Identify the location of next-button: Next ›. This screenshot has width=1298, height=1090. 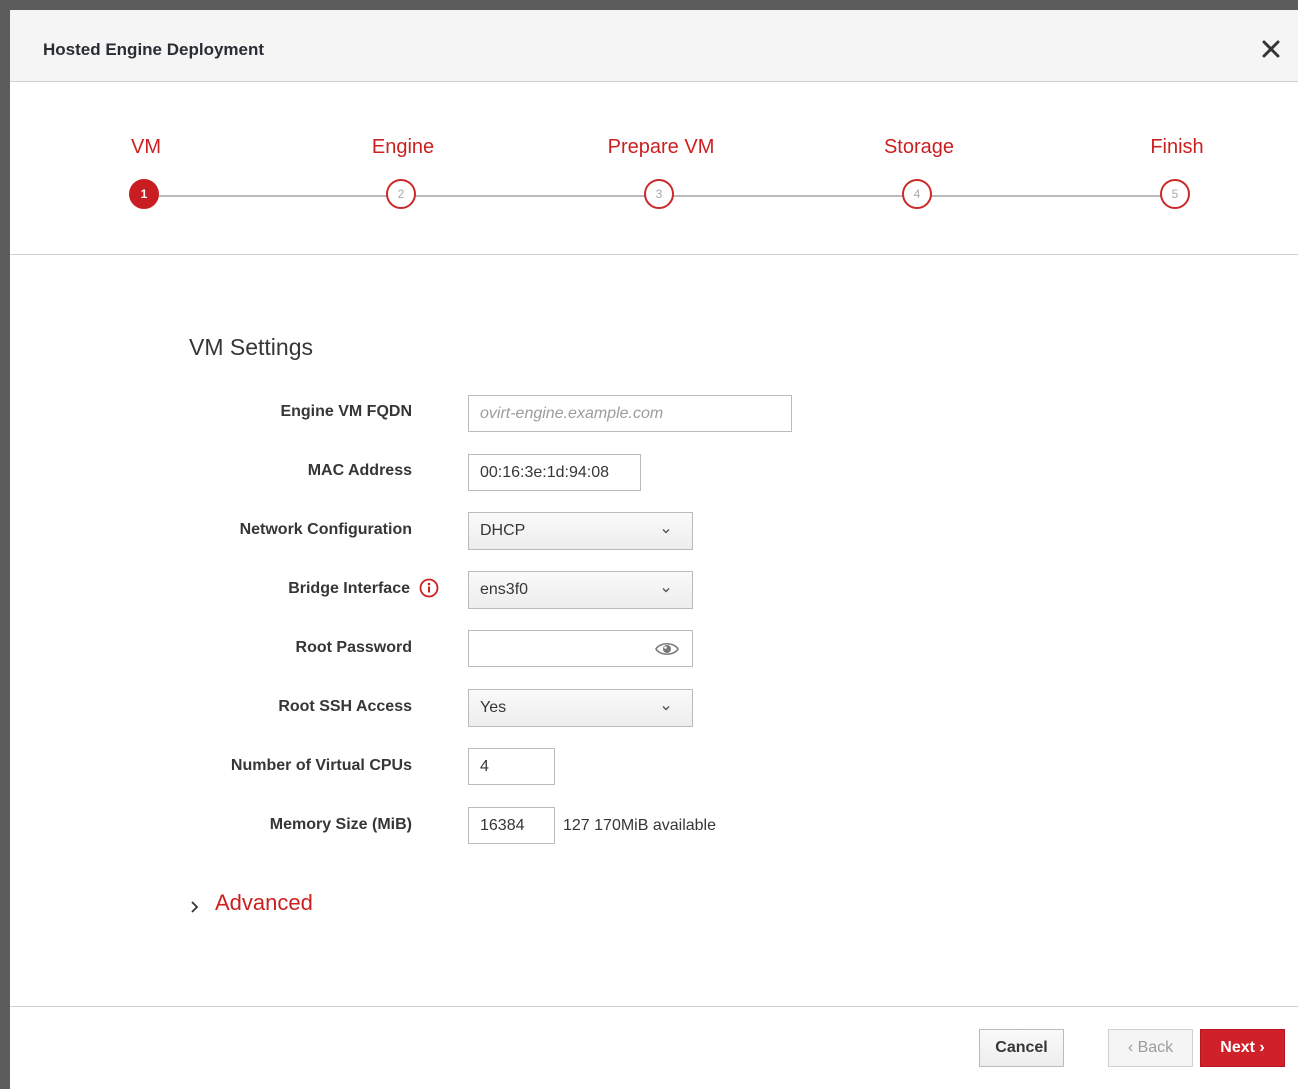
(1242, 1048).